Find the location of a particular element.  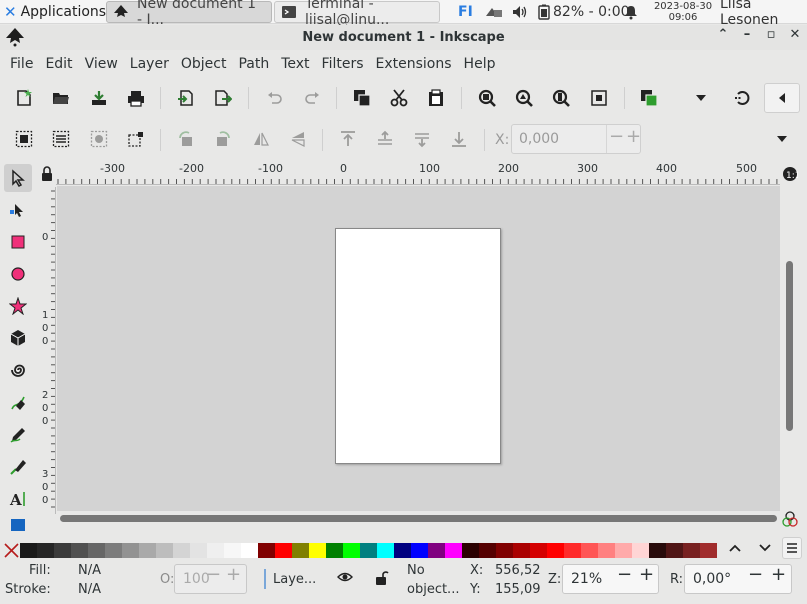

canvas-corner-icon: 1:1 is located at coordinates (790, 174).